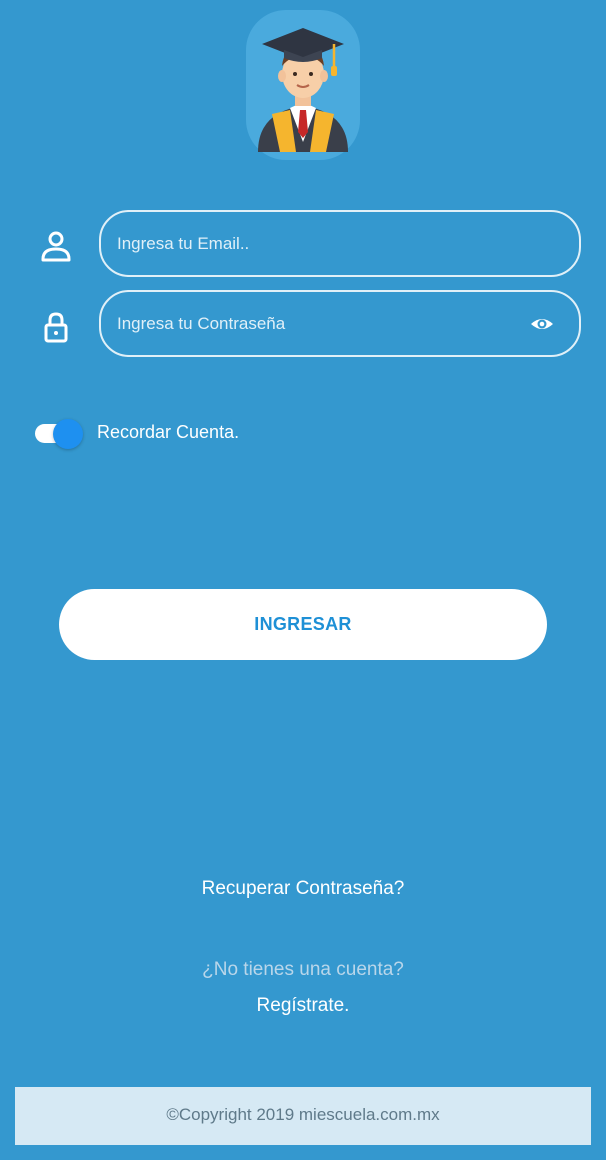 Image resolution: width=606 pixels, height=1160 pixels. I want to click on no-account-text: ¿No tienes una cuenta?, so click(303, 969).